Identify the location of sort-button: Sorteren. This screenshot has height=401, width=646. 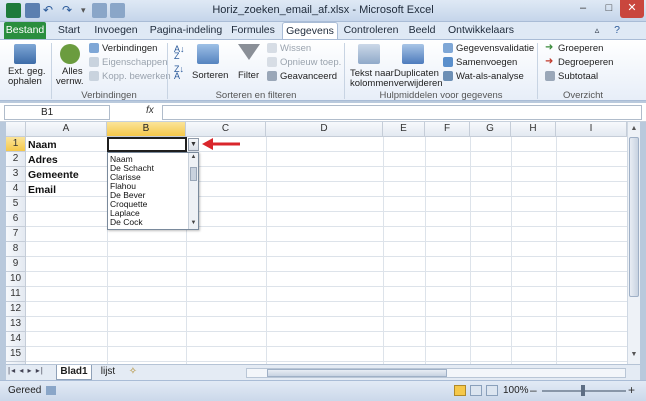
(210, 75).